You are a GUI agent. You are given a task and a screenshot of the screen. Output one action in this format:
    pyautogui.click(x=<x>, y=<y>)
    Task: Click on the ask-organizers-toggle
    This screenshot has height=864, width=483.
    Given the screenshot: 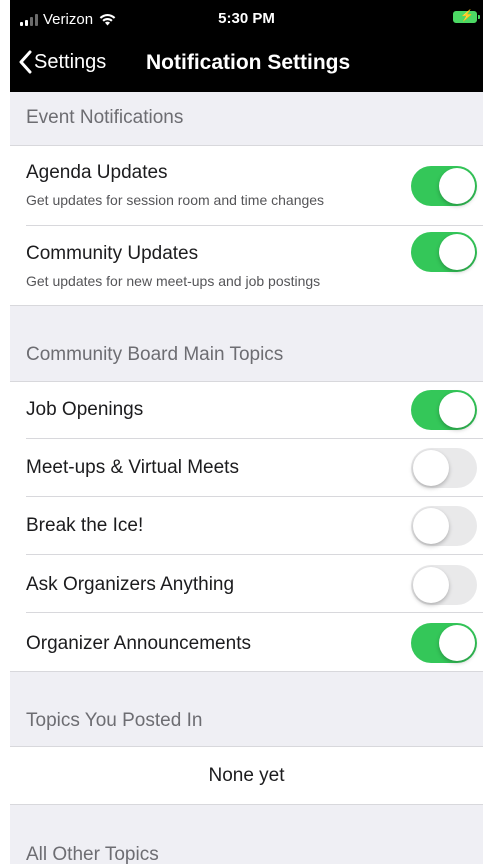 What is the action you would take?
    pyautogui.click(x=444, y=585)
    